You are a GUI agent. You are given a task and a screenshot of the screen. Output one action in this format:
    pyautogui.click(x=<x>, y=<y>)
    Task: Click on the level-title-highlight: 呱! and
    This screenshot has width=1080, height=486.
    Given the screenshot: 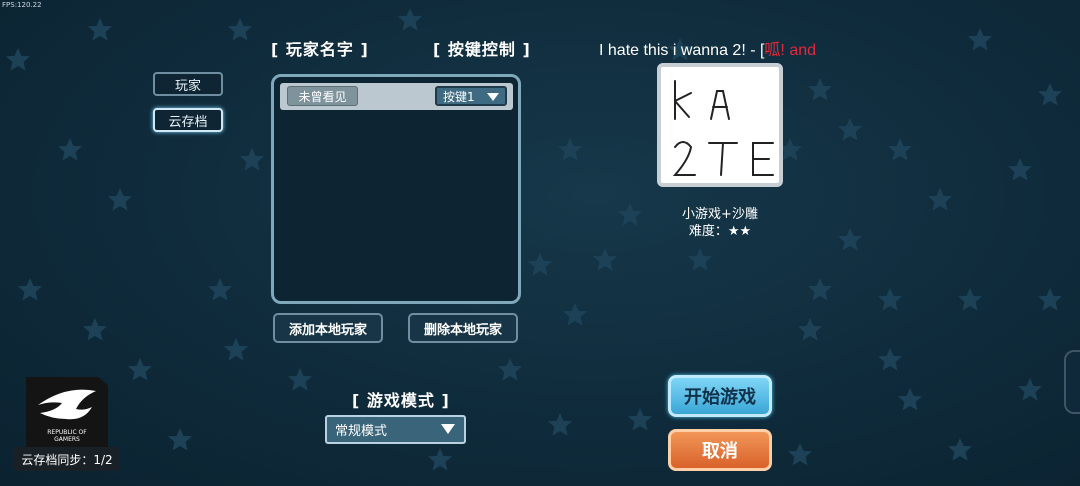 What is the action you would take?
    pyautogui.click(x=790, y=50)
    